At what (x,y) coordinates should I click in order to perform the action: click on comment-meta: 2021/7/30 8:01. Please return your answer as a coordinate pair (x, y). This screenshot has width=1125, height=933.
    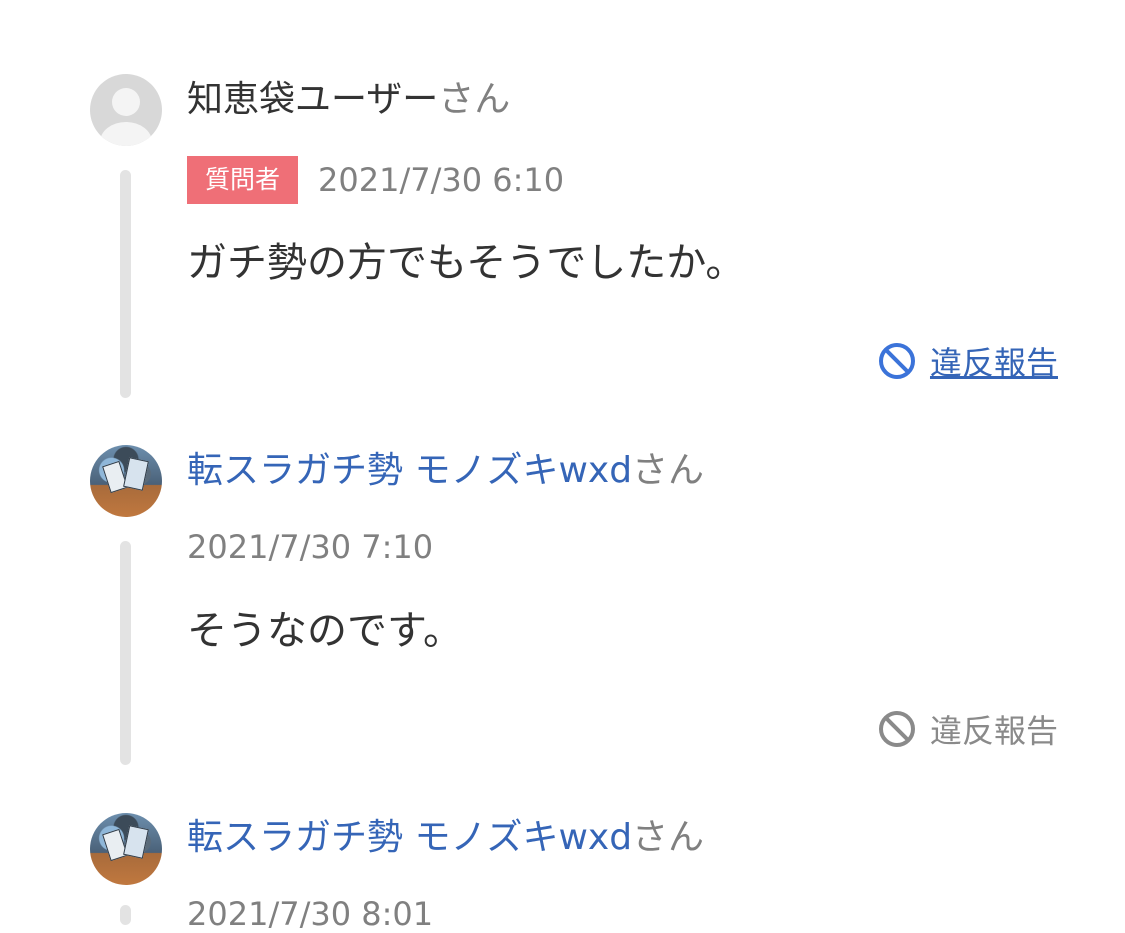
    Looking at the image, I should click on (310, 914).